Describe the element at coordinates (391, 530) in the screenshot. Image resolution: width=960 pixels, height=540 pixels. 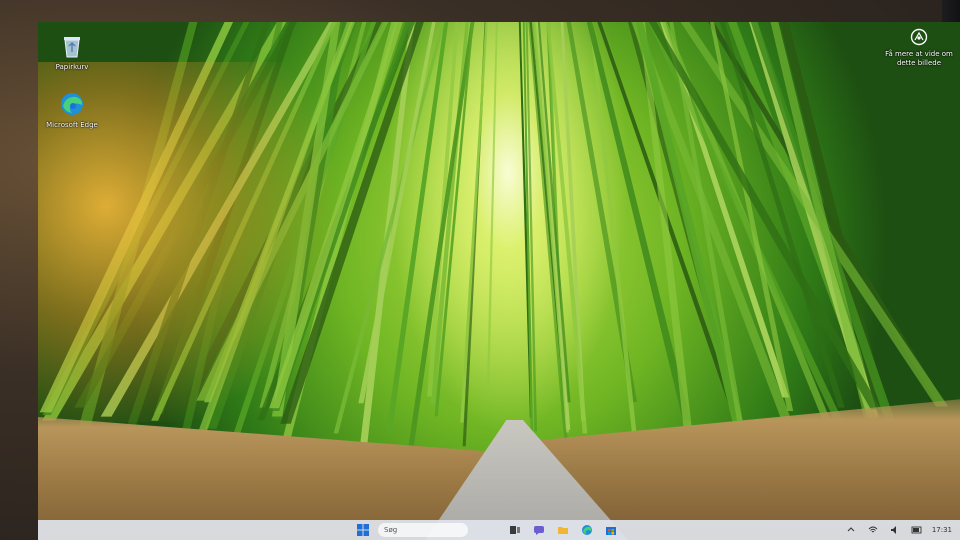
I see `search-placeholder: Søg` at that location.